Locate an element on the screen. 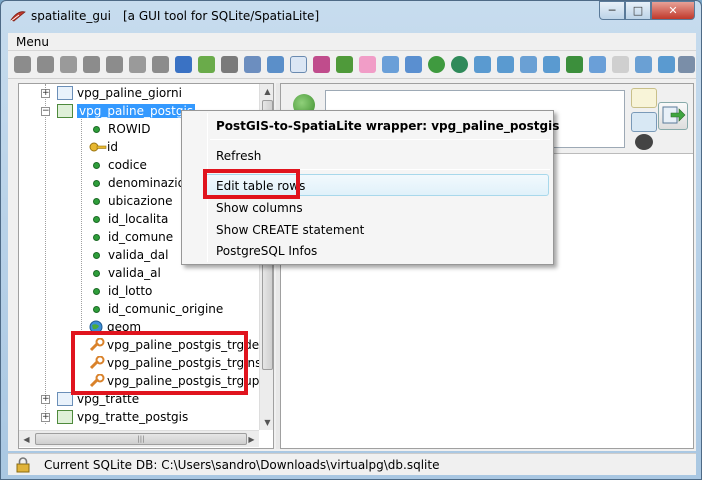 This screenshot has width=702, height=480. help-icon is located at coordinates (666, 64).